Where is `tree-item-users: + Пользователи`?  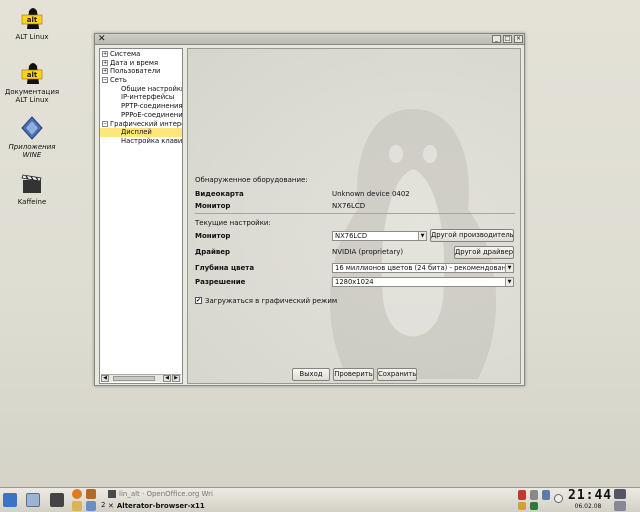
tree-item-users: + Пользователи is located at coordinates (141, 71).